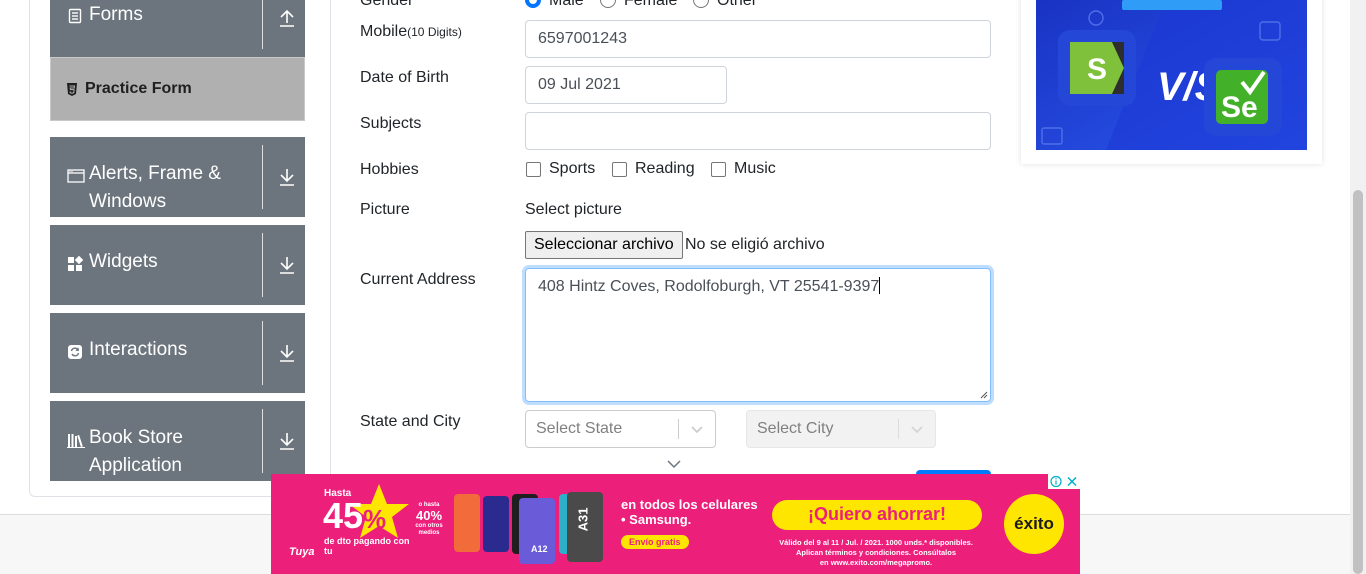  What do you see at coordinates (665, 169) in the screenshot?
I see `hobby-label-reading: Reading` at bounding box center [665, 169].